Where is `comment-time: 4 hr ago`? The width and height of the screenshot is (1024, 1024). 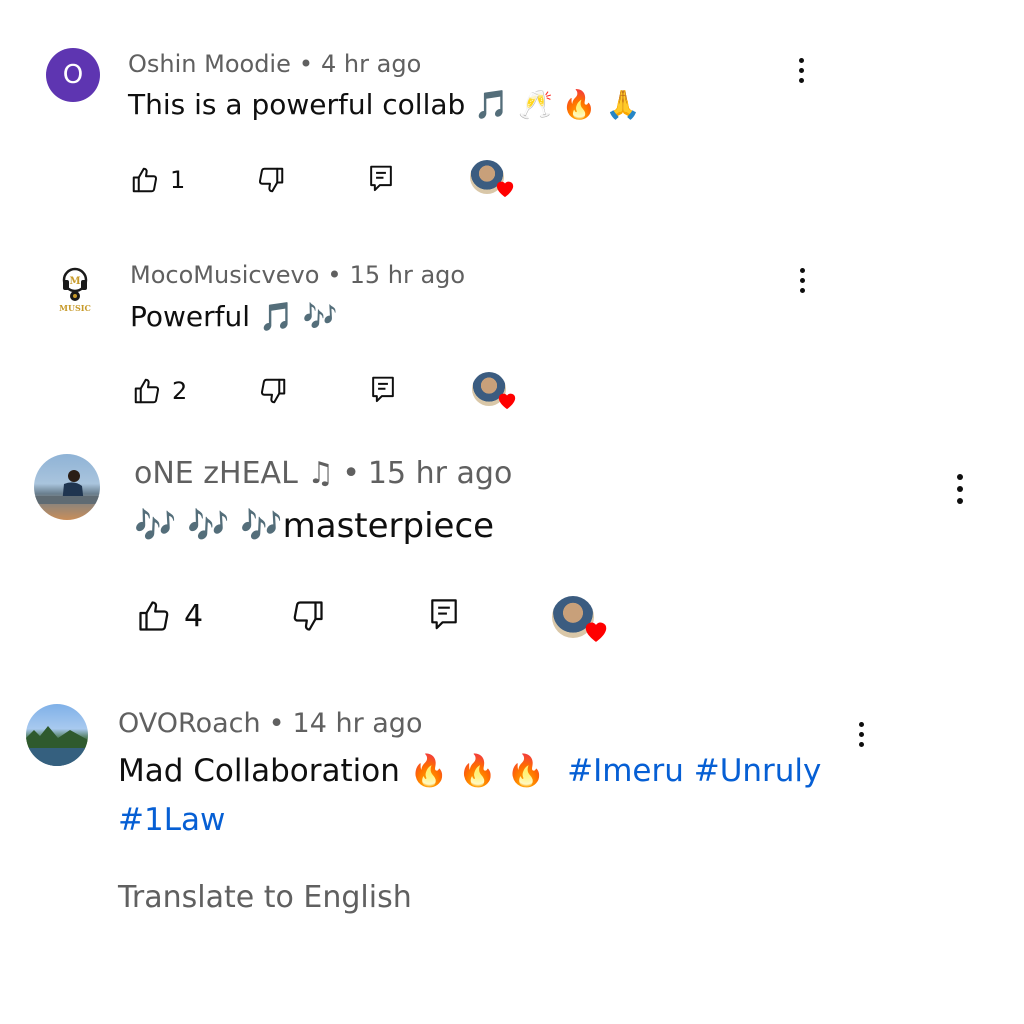 comment-time: 4 hr ago is located at coordinates (371, 64).